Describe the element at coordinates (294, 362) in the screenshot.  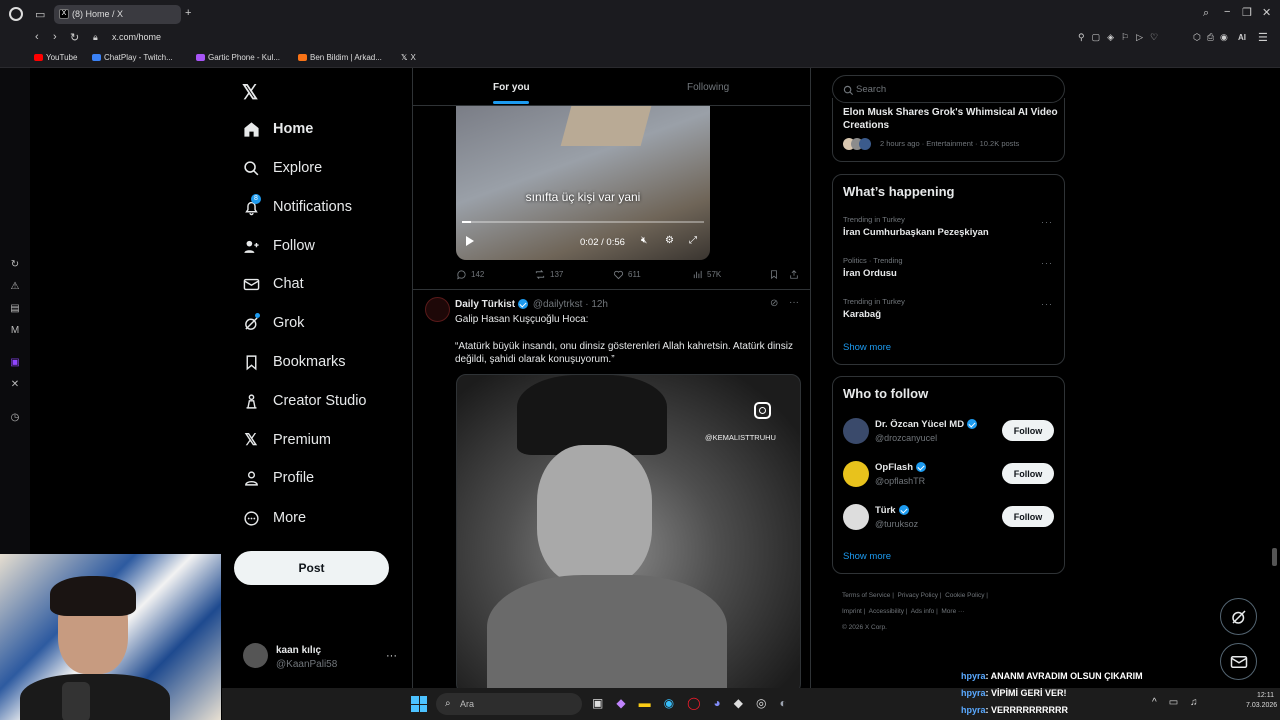
I see `nav-bookmarks: Bookmarks` at that location.